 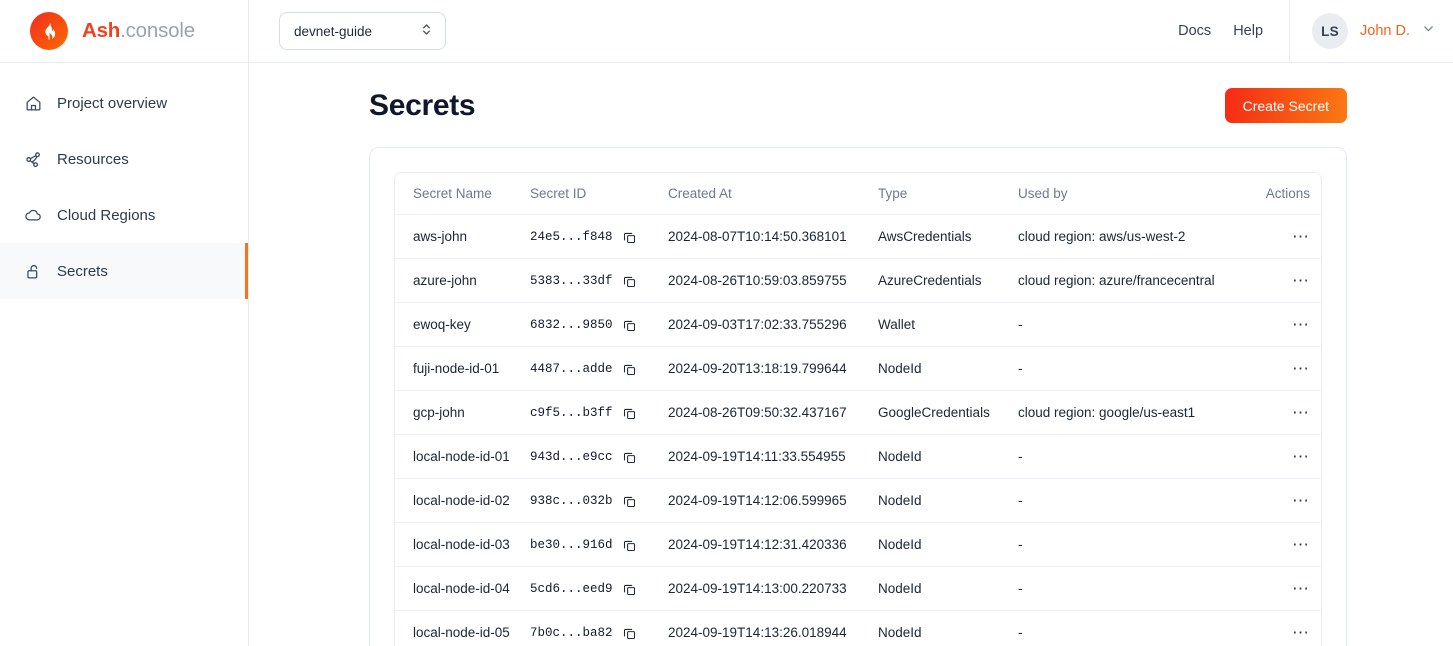 What do you see at coordinates (82, 271) in the screenshot?
I see `sidebar-item-label: Secrets` at bounding box center [82, 271].